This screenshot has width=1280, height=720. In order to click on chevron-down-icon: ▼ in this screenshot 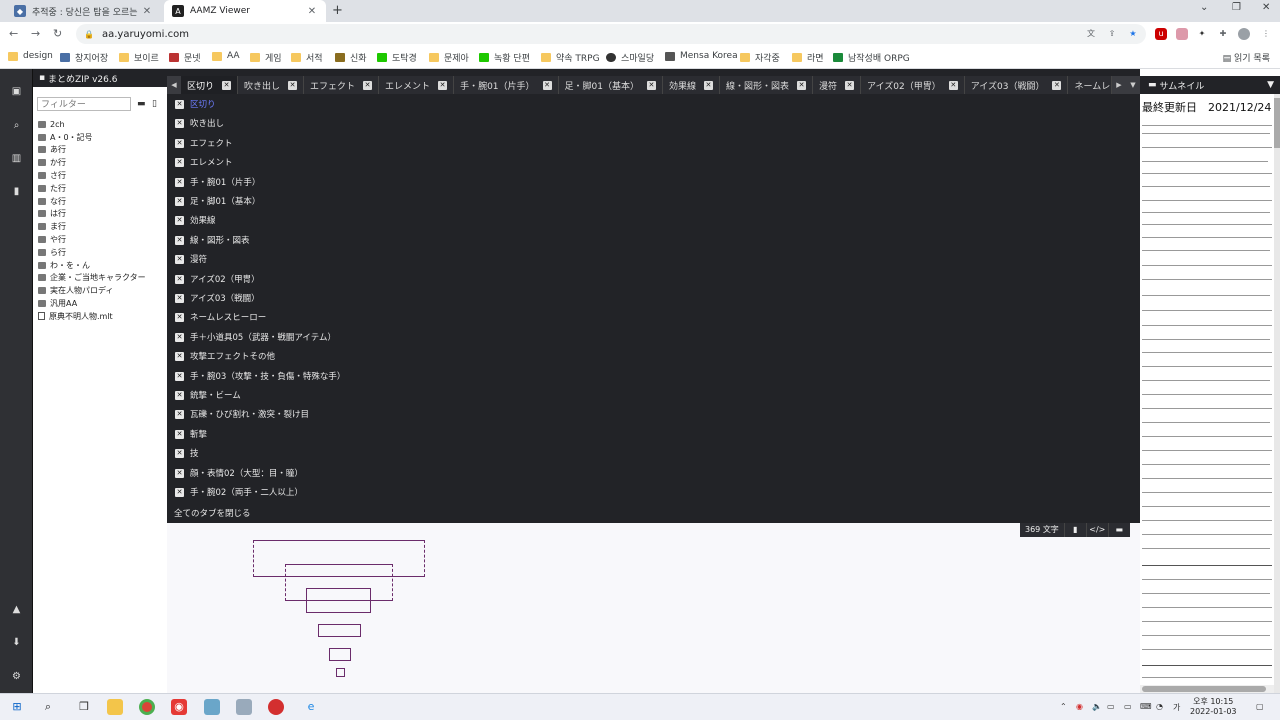, I will do `click(1270, 85)`.